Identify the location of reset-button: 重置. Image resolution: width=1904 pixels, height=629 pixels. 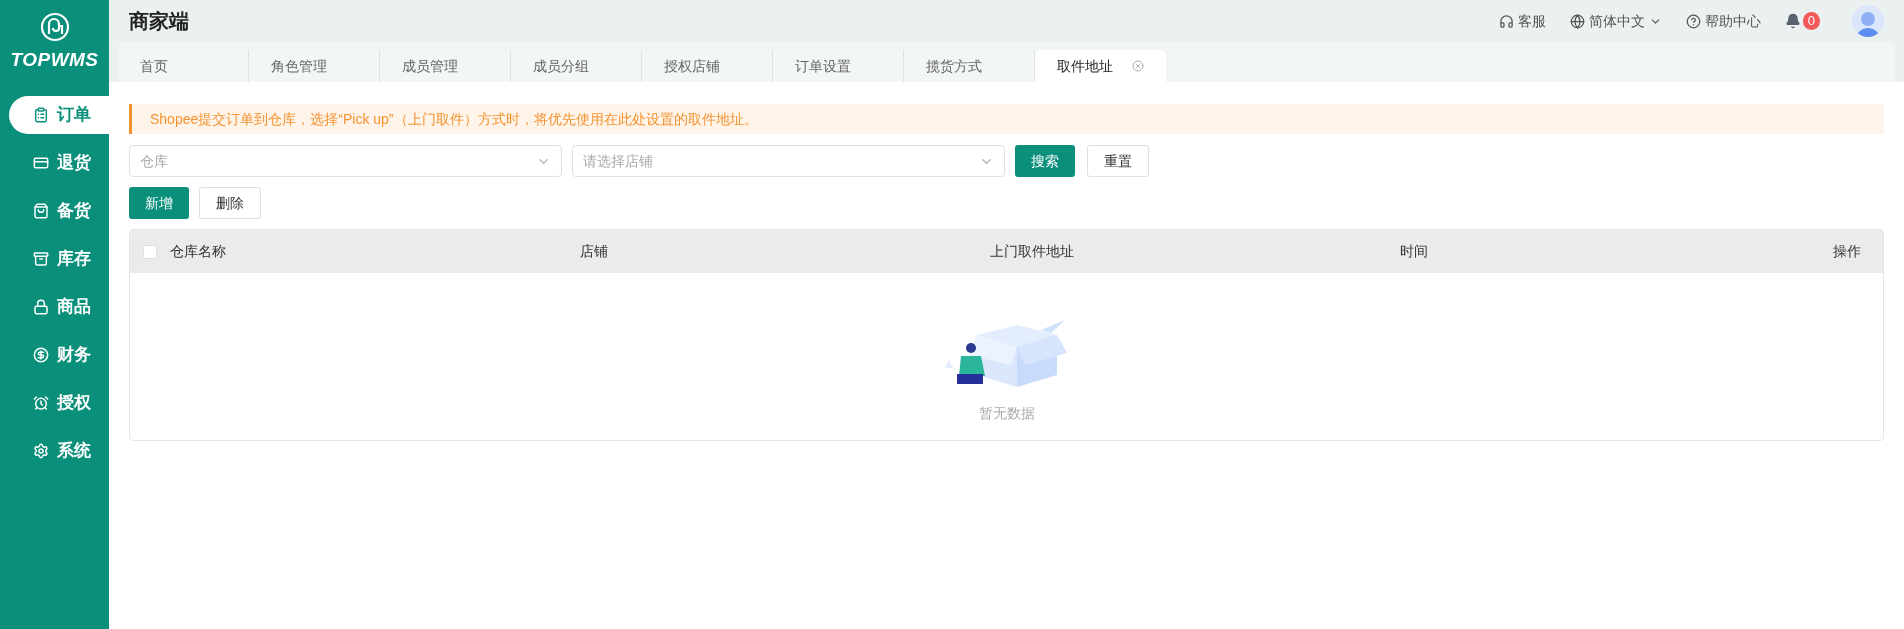
(1118, 161).